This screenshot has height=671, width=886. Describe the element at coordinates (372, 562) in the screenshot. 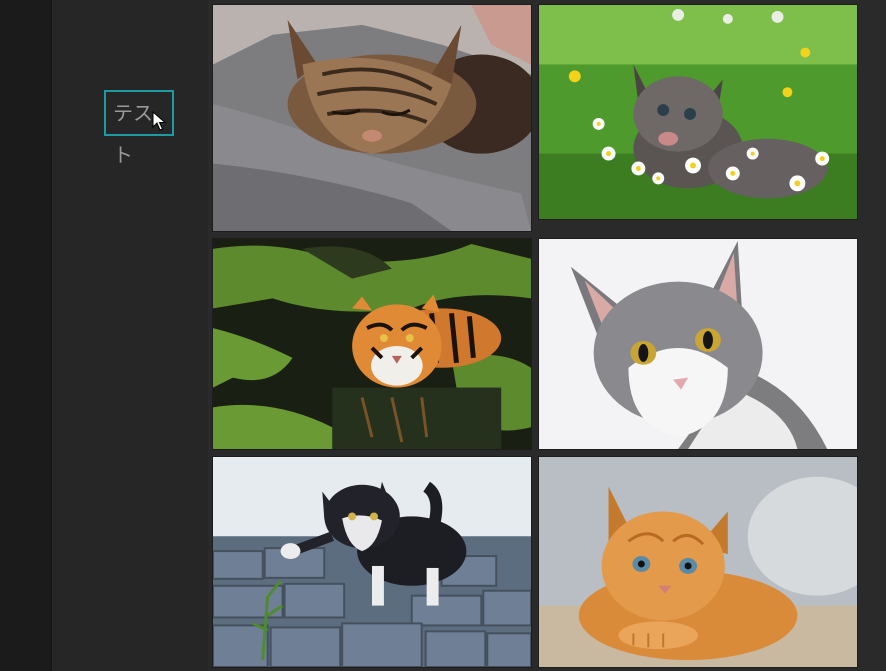

I see `gallery-image-kitten-plant` at that location.